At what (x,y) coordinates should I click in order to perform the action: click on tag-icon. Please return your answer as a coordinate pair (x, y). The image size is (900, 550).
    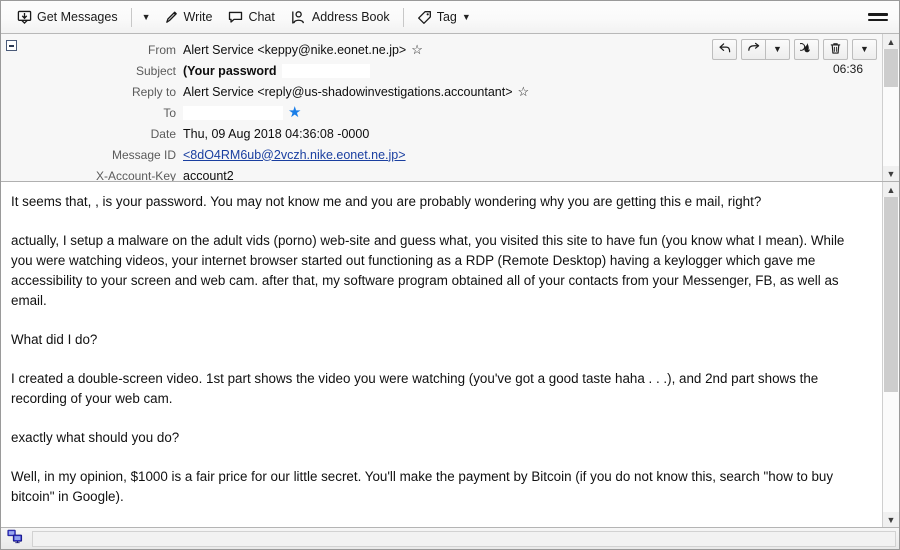
    Looking at the image, I should click on (424, 17).